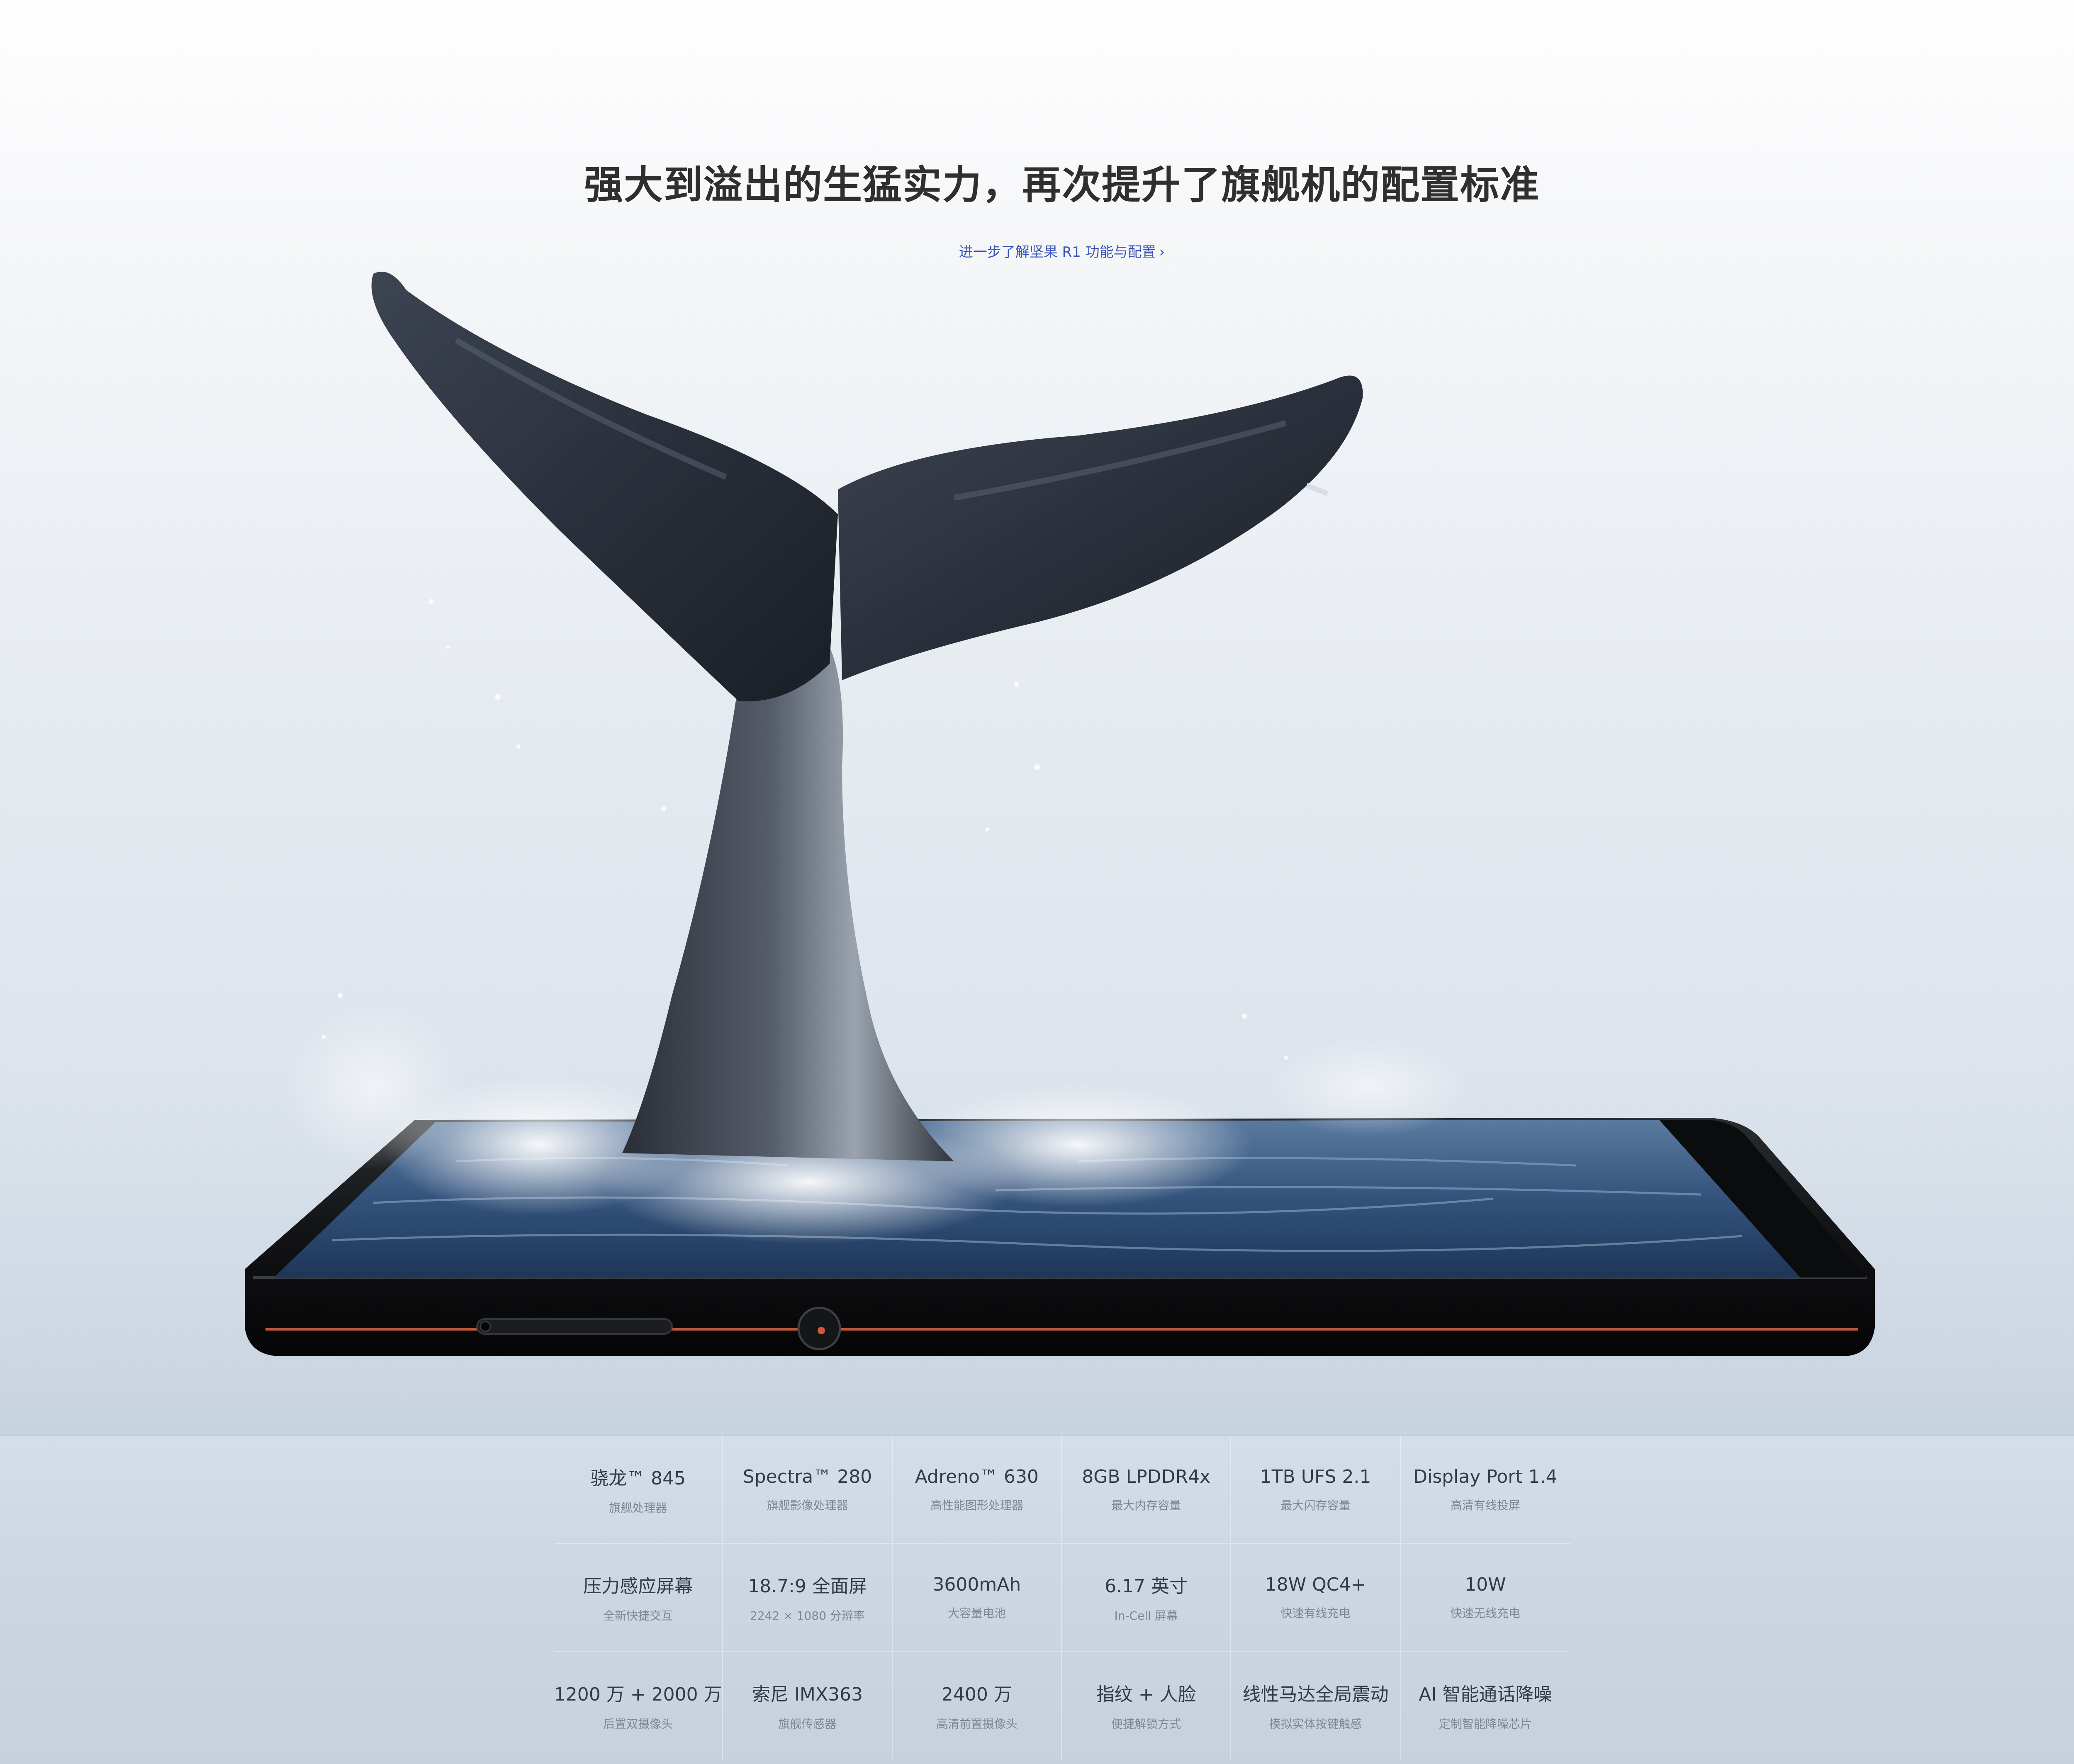  What do you see at coordinates (1315, 1694) in the screenshot?
I see `spec-title: 线性马达全局震动` at bounding box center [1315, 1694].